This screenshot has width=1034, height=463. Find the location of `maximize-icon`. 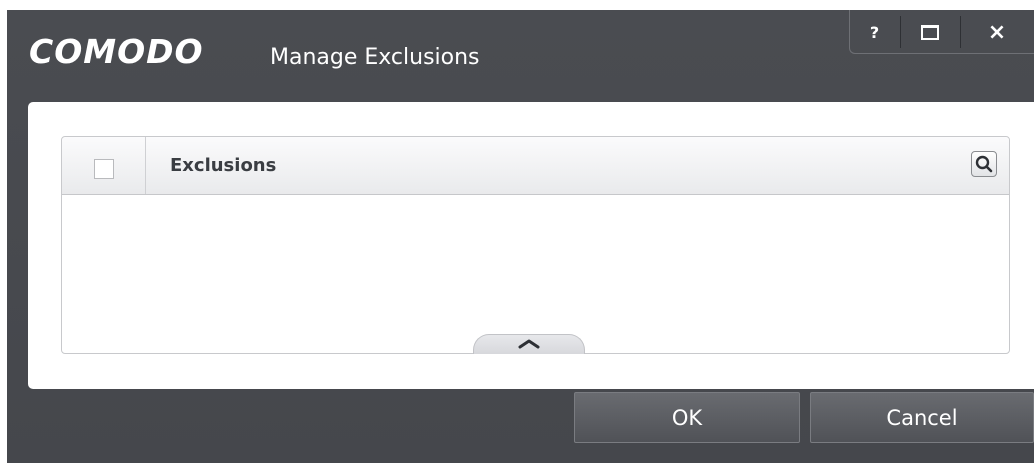

maximize-icon is located at coordinates (930, 32).